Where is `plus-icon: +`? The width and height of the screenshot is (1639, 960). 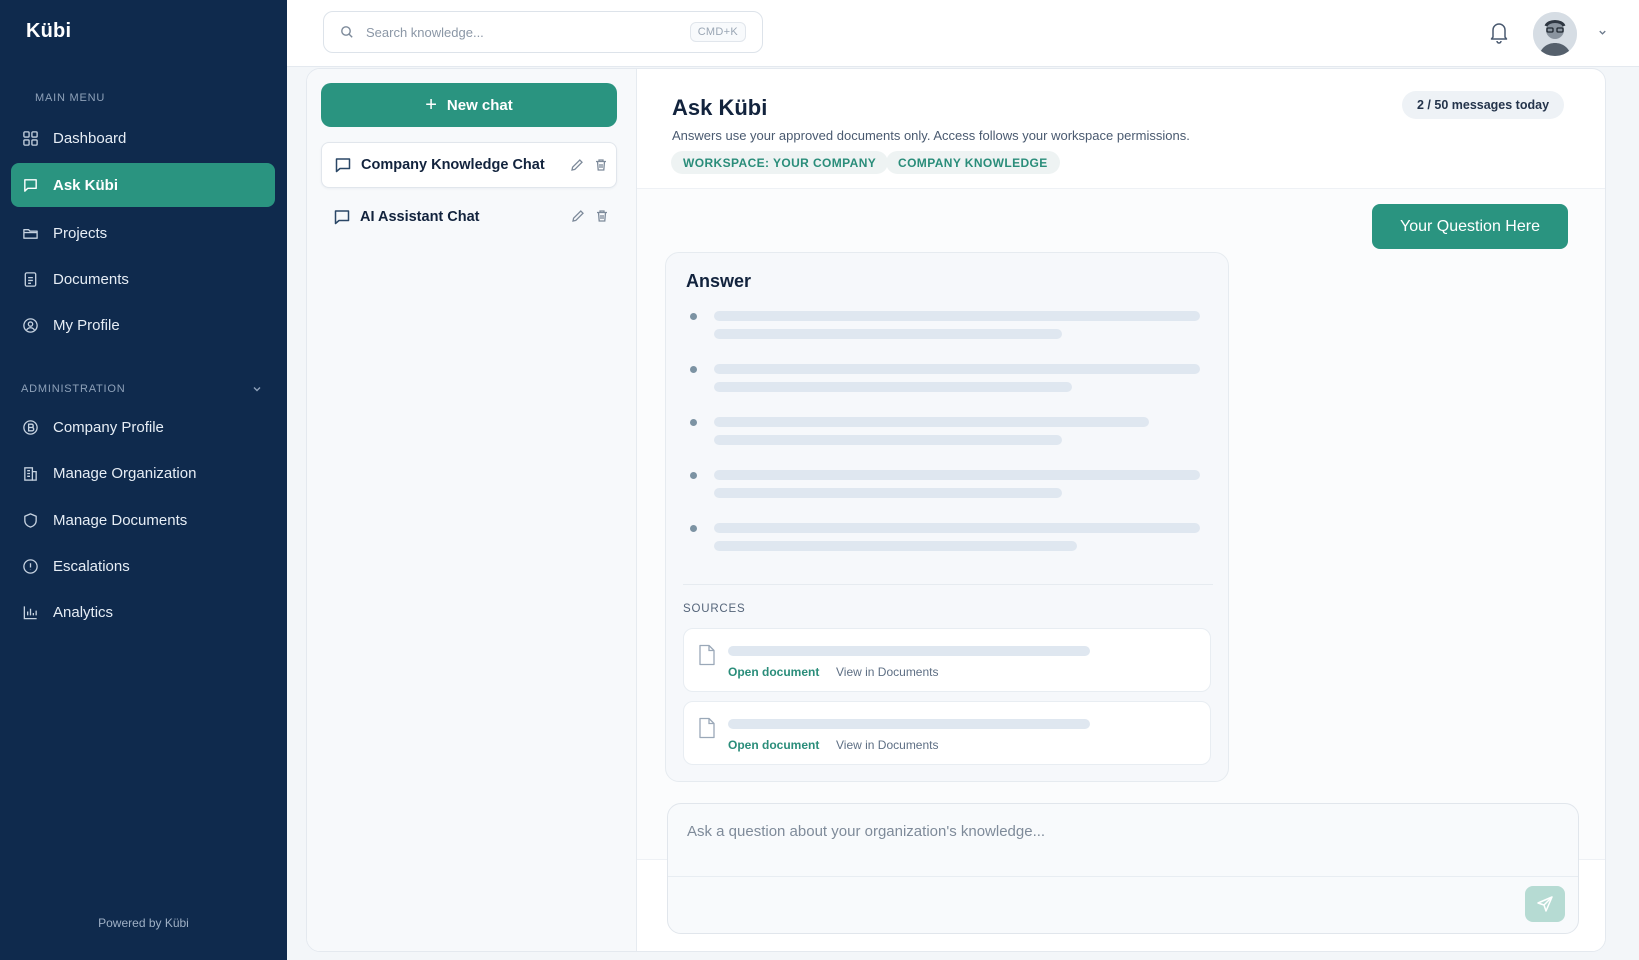 plus-icon: + is located at coordinates (431, 105).